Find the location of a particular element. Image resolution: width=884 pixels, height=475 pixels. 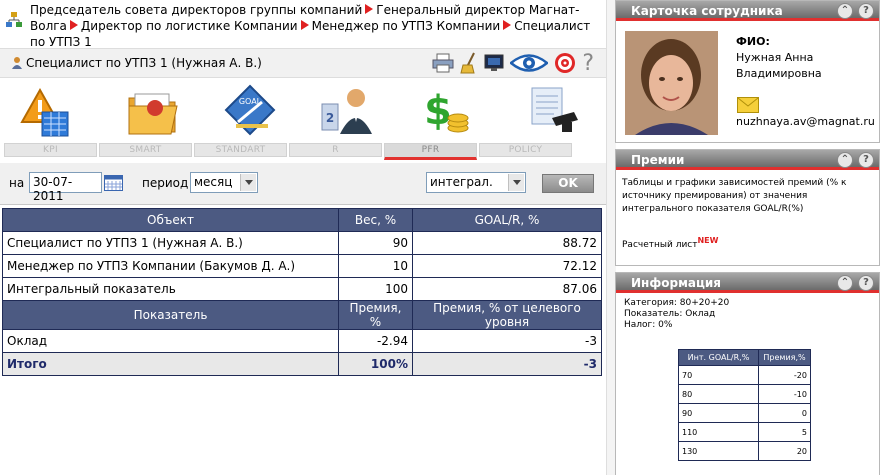

goal-value-cell: 70 is located at coordinates (718, 375).